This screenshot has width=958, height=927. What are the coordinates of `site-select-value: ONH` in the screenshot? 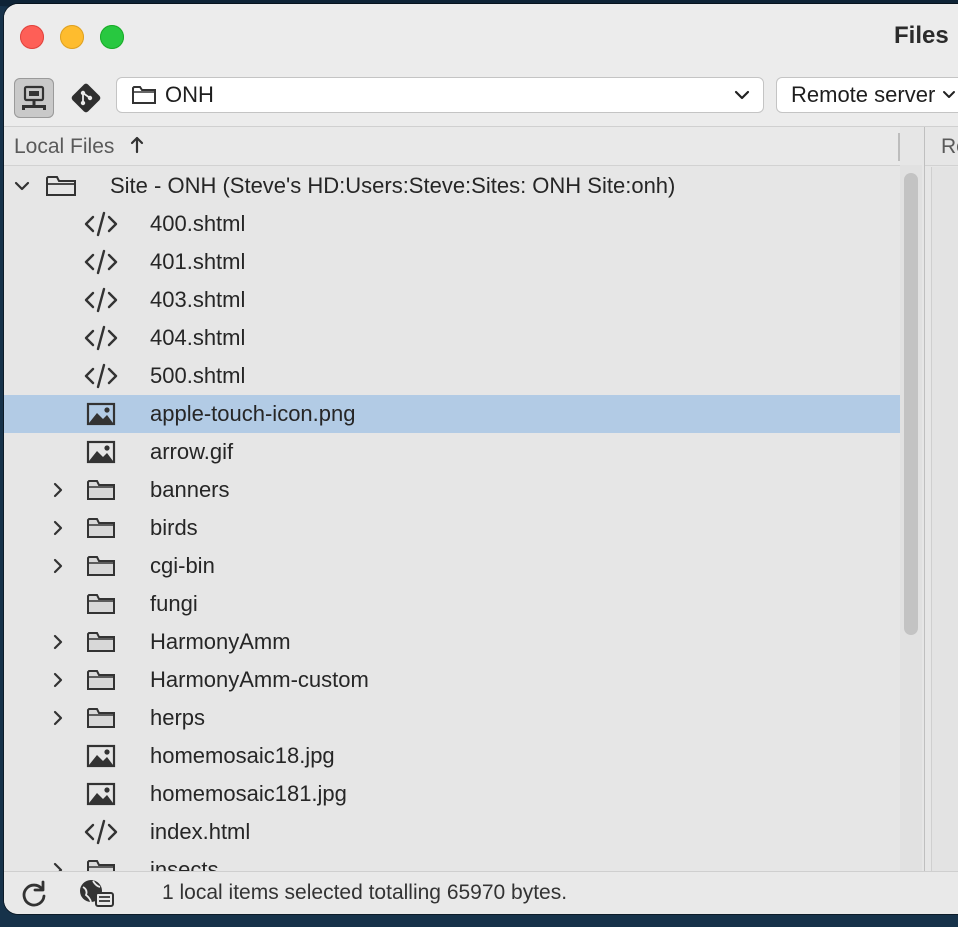 It's located at (189, 94).